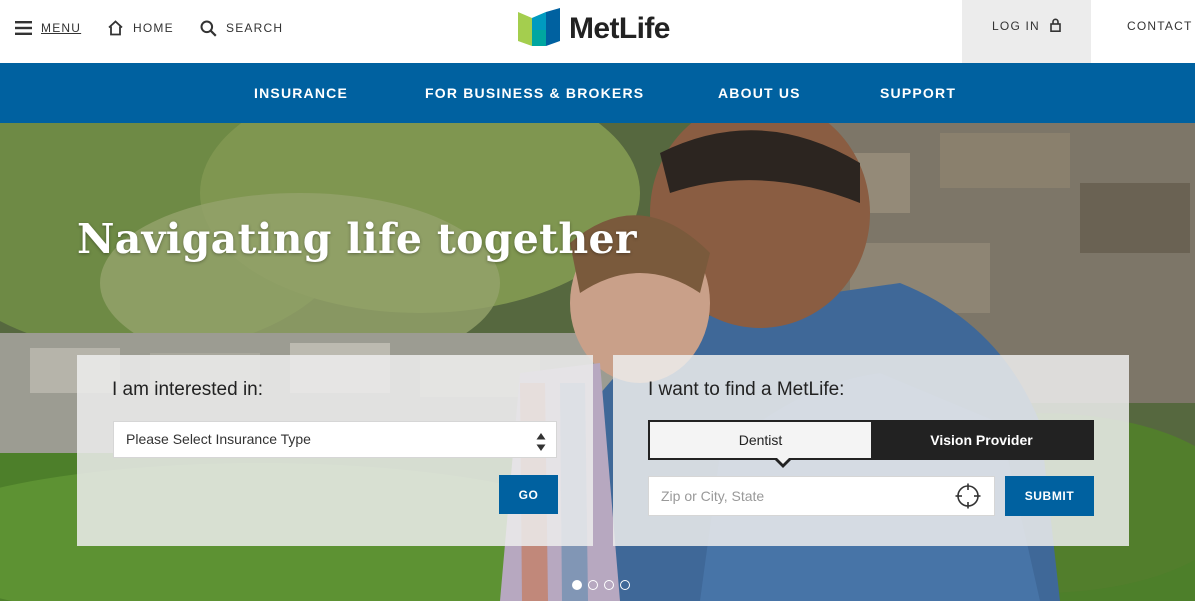 This screenshot has width=1195, height=601. What do you see at coordinates (1055, 26) in the screenshot?
I see `lock-icon` at bounding box center [1055, 26].